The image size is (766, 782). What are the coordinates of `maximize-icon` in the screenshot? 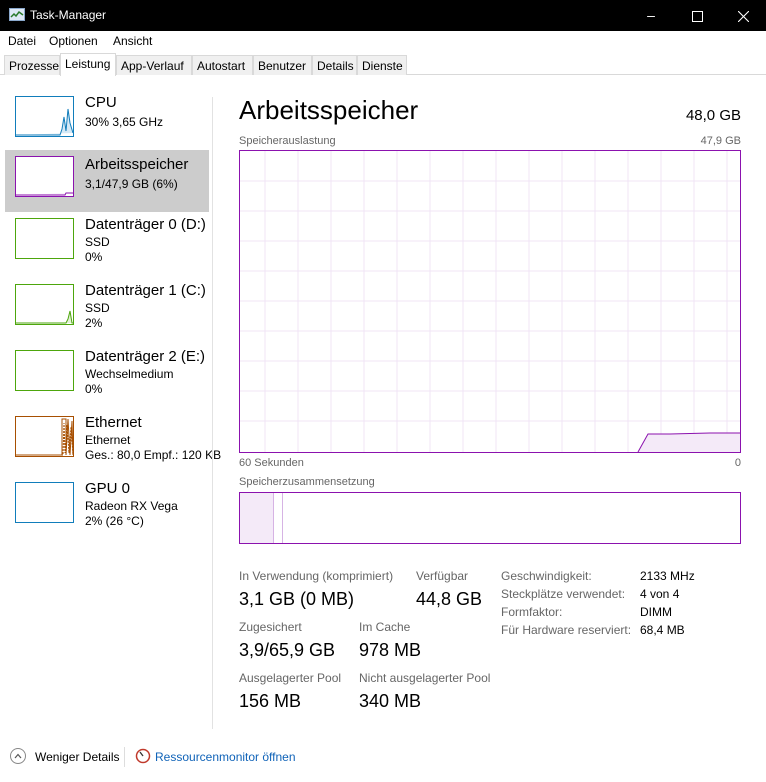 It's located at (697, 16).